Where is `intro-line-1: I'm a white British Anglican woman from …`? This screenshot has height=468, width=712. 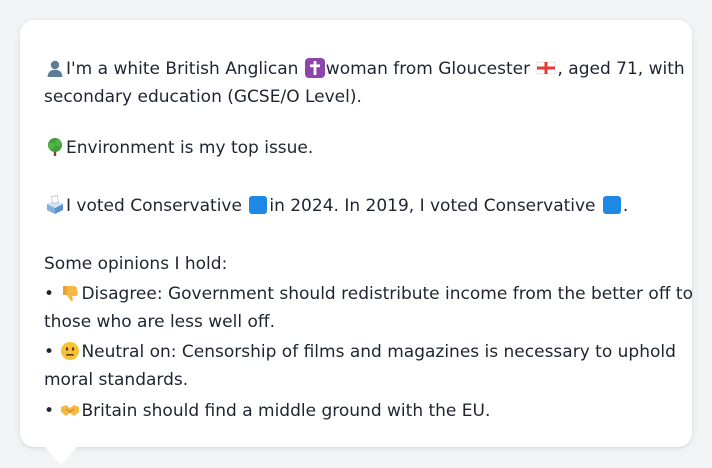 intro-line-1: I'm a white British Anglican woman from … is located at coordinates (364, 68).